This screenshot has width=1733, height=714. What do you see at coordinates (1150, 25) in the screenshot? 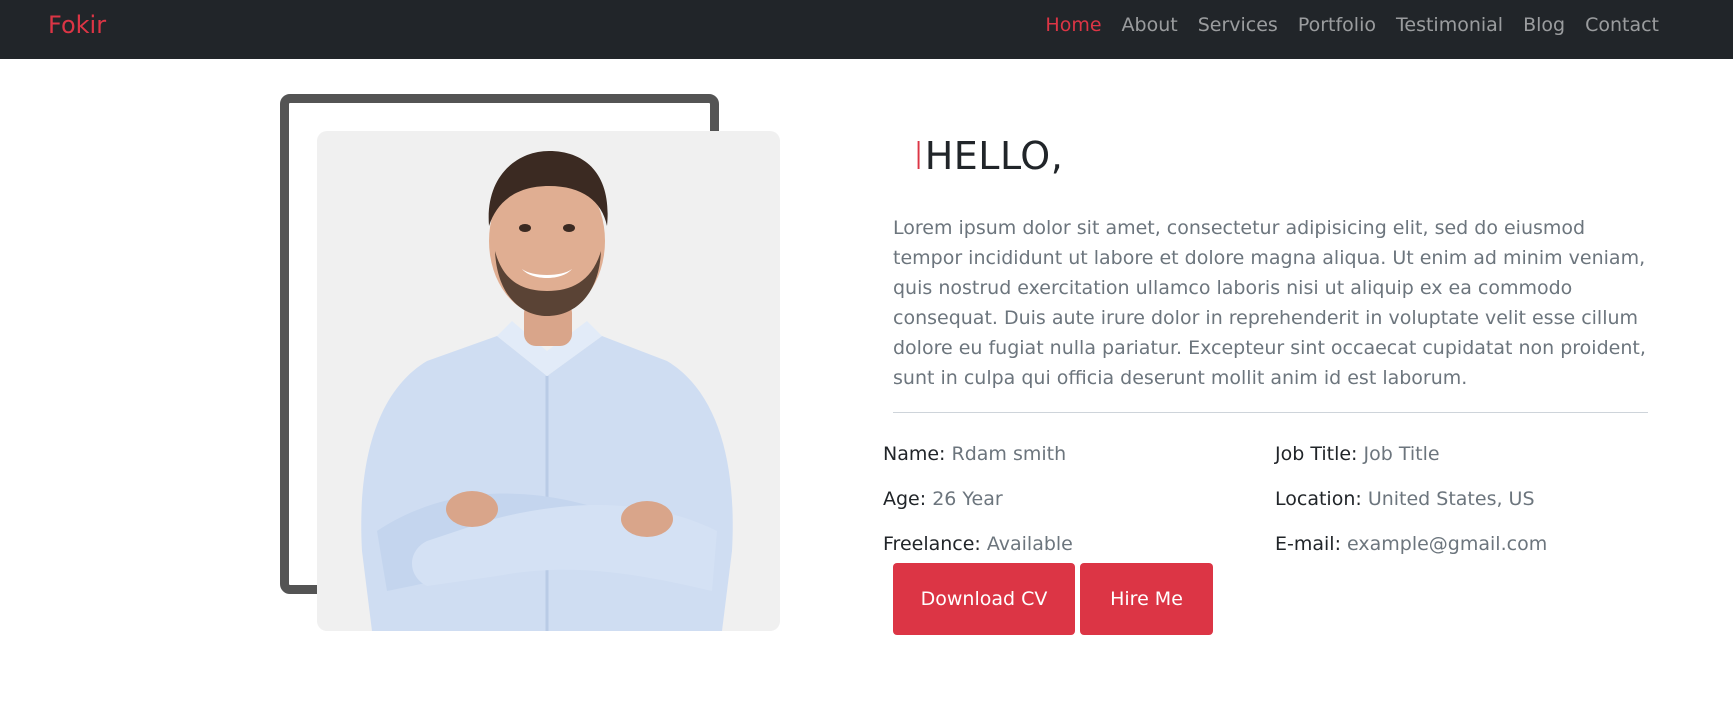
I see `nav-about-link: About` at bounding box center [1150, 25].